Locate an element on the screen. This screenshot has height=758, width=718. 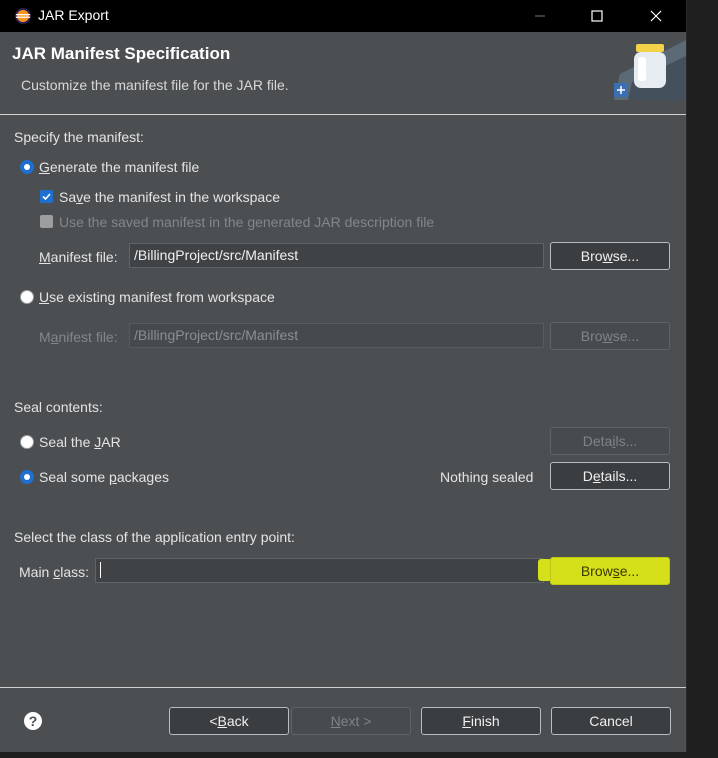
finish-button: Finish is located at coordinates (481, 721).